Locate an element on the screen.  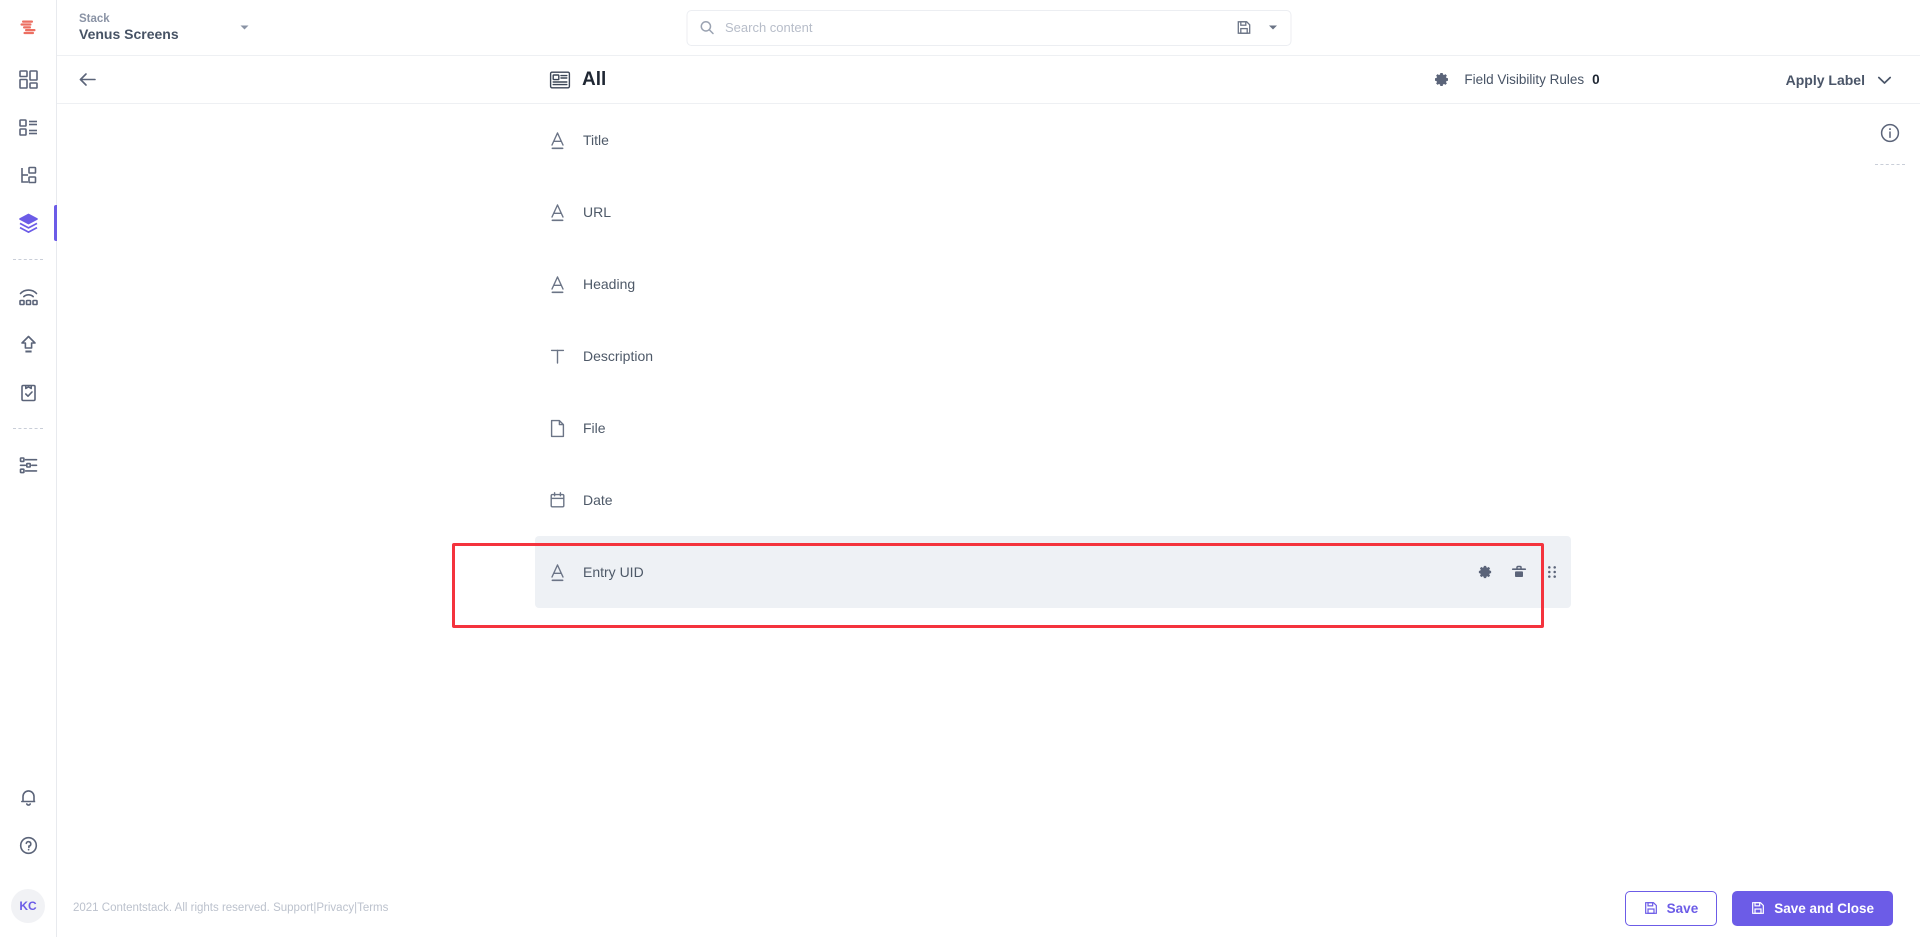
page-header-actions: Field Visibility Rules 0 Apply Label is located at coordinates (1676, 79).